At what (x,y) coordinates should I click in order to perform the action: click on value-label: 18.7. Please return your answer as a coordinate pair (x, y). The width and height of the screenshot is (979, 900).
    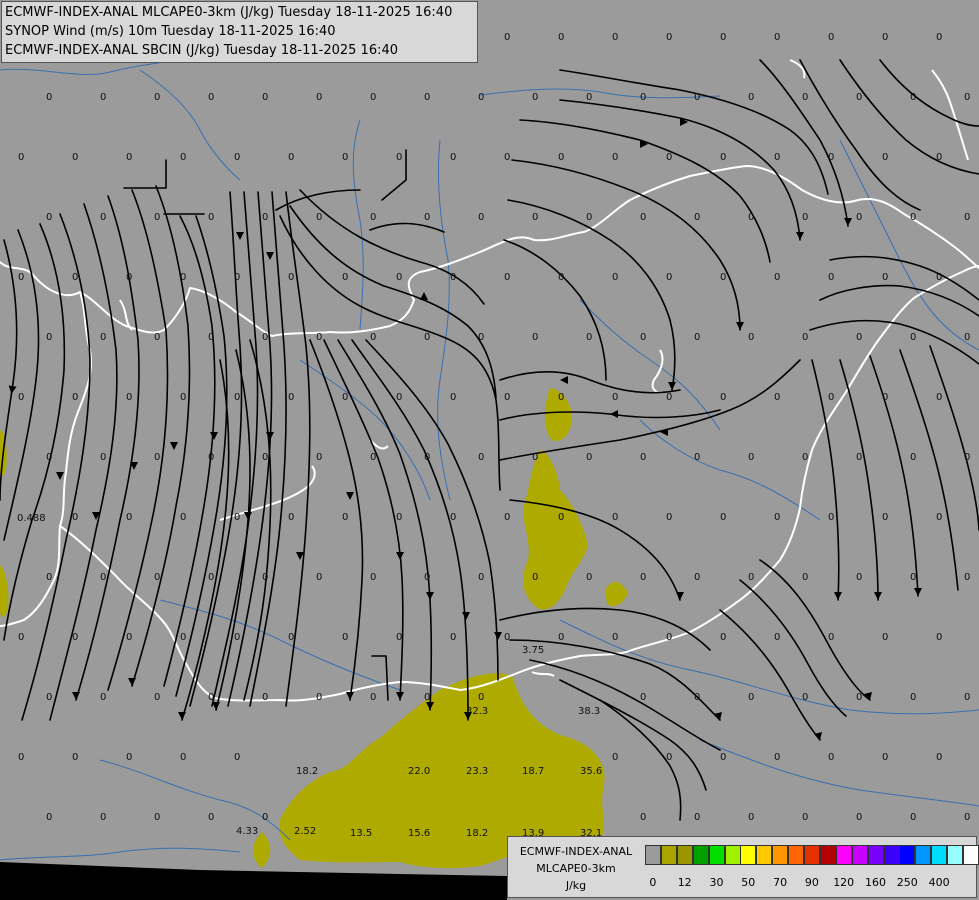
    Looking at the image, I should click on (533, 771).